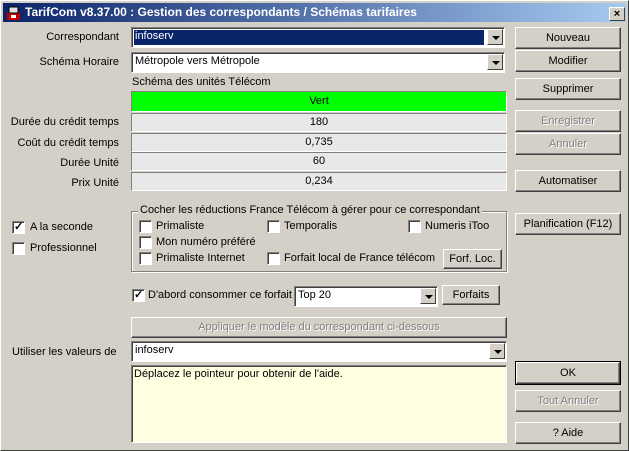 The image size is (629, 451). What do you see at coordinates (568, 144) in the screenshot?
I see `annuler-button: Annuler` at bounding box center [568, 144].